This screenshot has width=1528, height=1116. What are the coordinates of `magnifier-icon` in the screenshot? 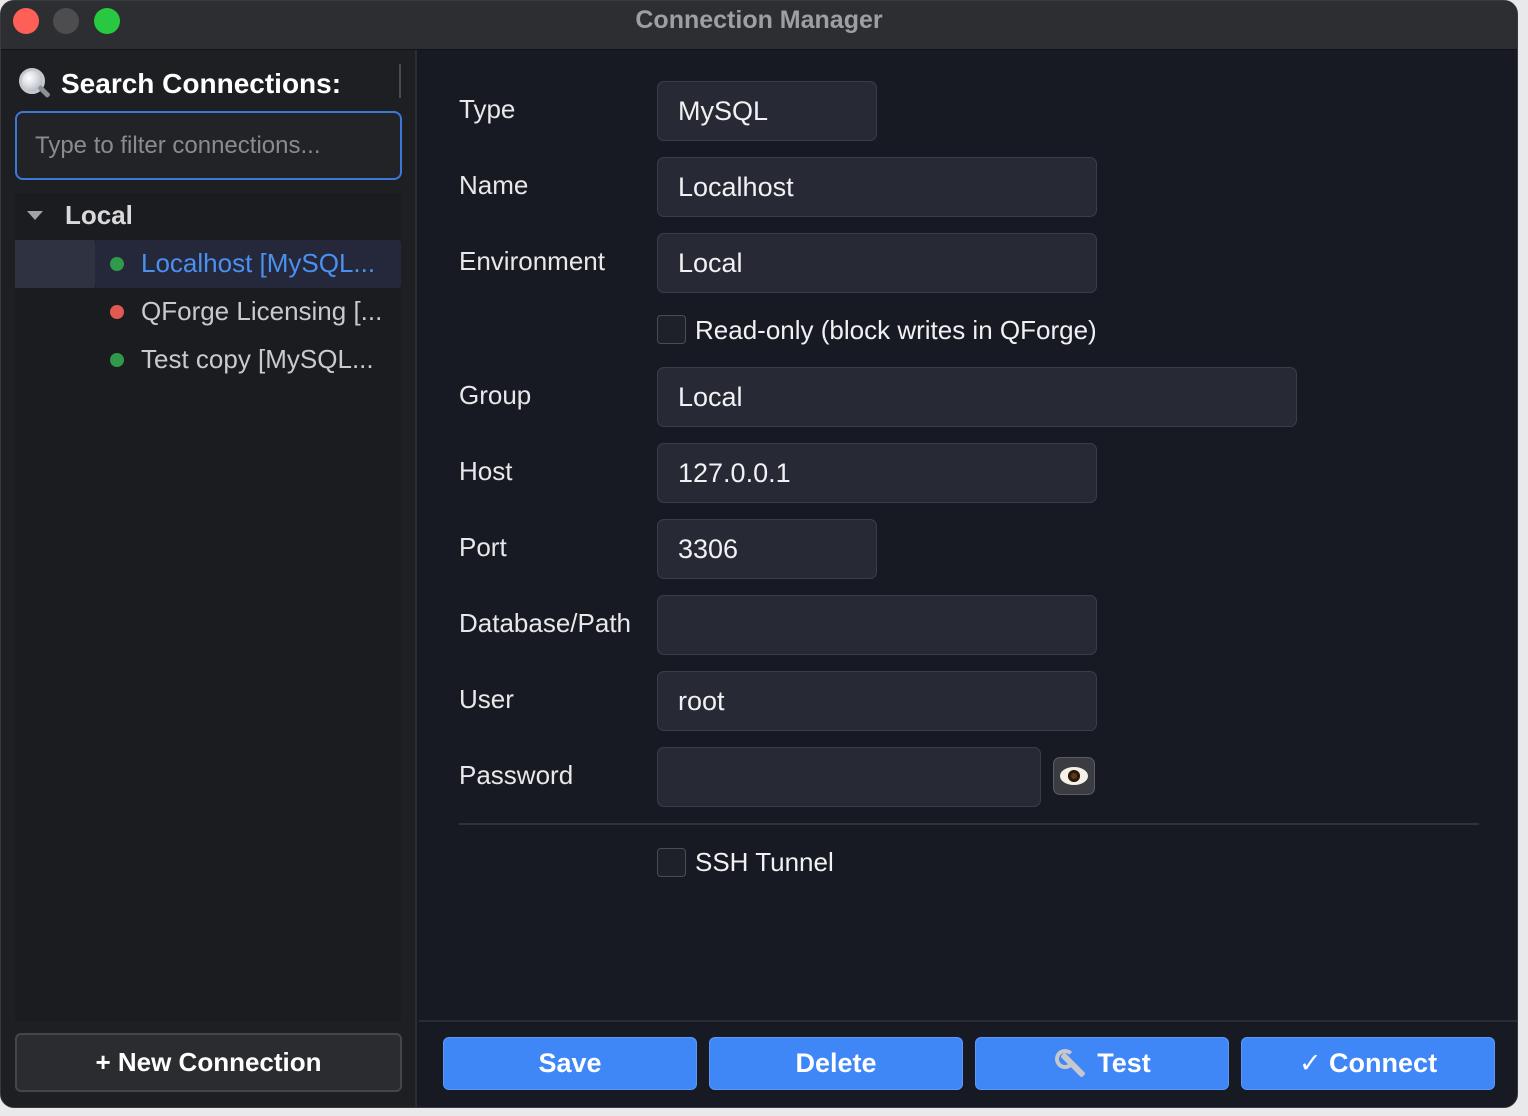 It's located at (34, 84).